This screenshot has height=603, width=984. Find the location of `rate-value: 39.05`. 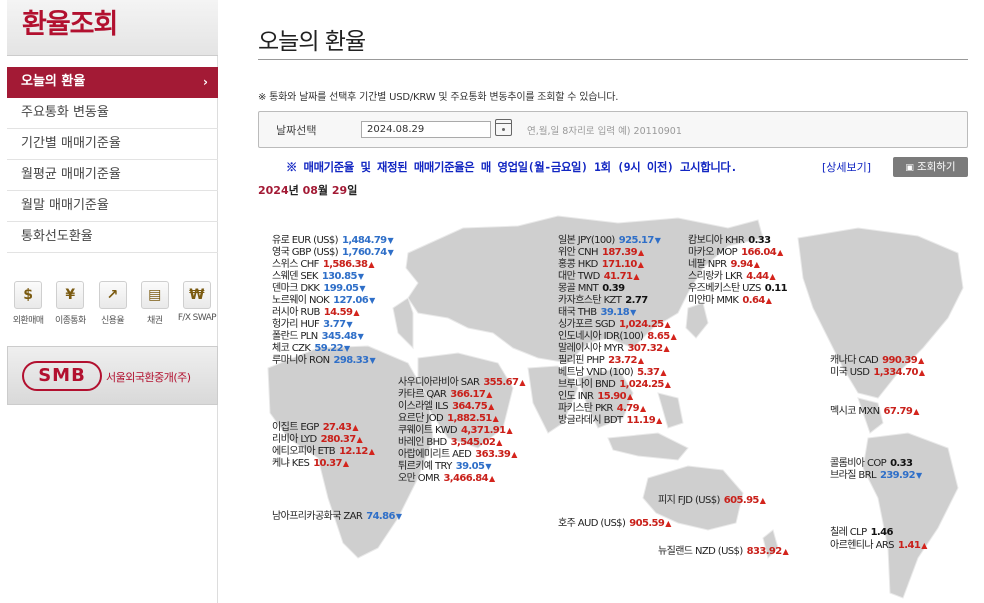

rate-value: 39.05 is located at coordinates (470, 466).